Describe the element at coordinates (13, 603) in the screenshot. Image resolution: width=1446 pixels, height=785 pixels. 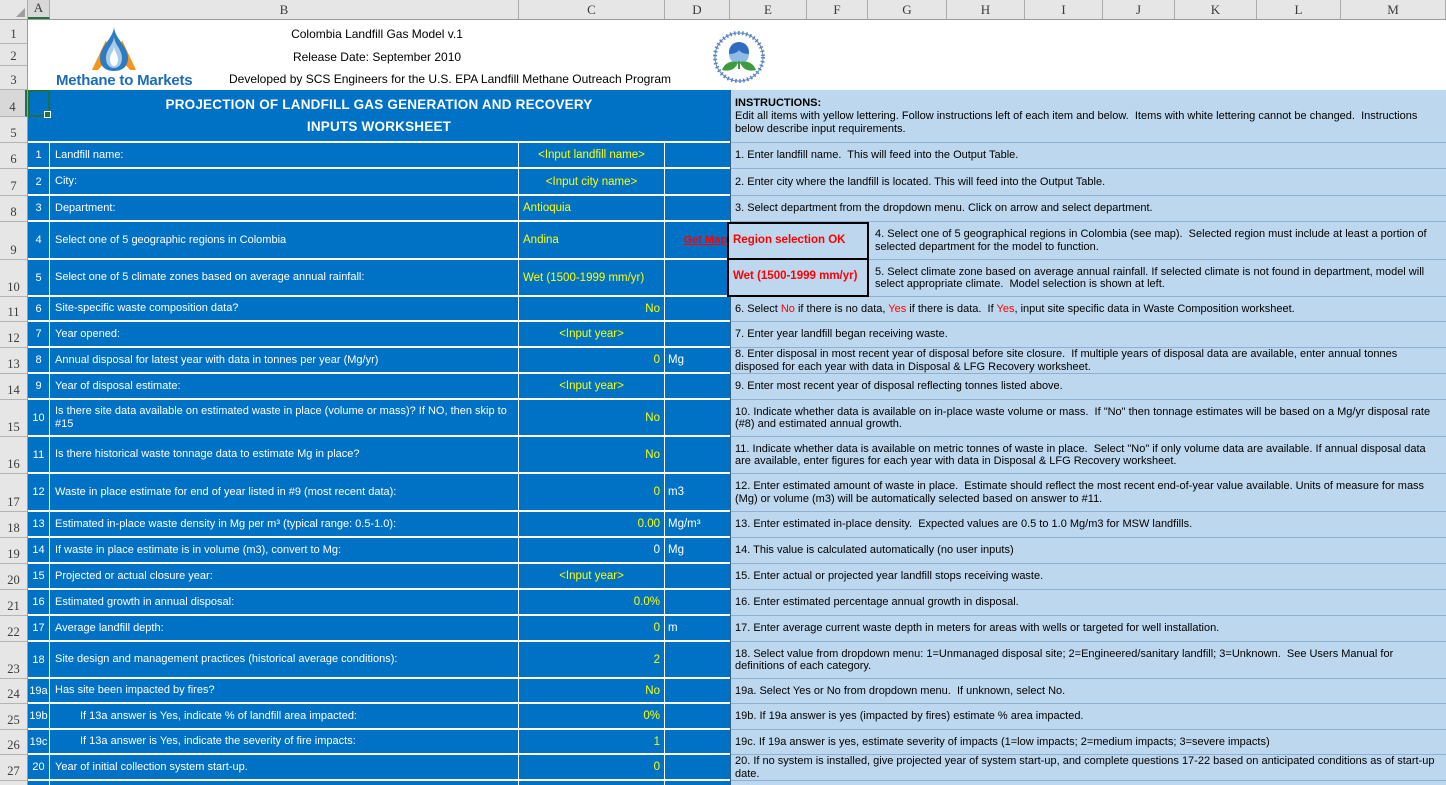
I see `row-header-21: 21` at that location.